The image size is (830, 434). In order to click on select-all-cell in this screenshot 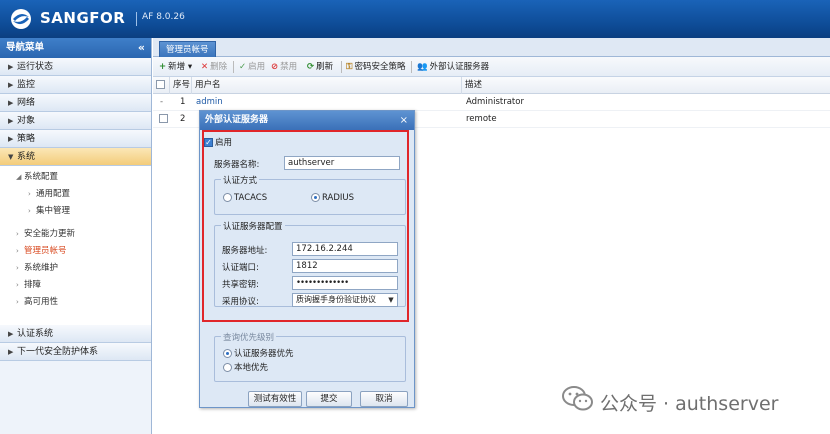, I will do `click(161, 85)`.